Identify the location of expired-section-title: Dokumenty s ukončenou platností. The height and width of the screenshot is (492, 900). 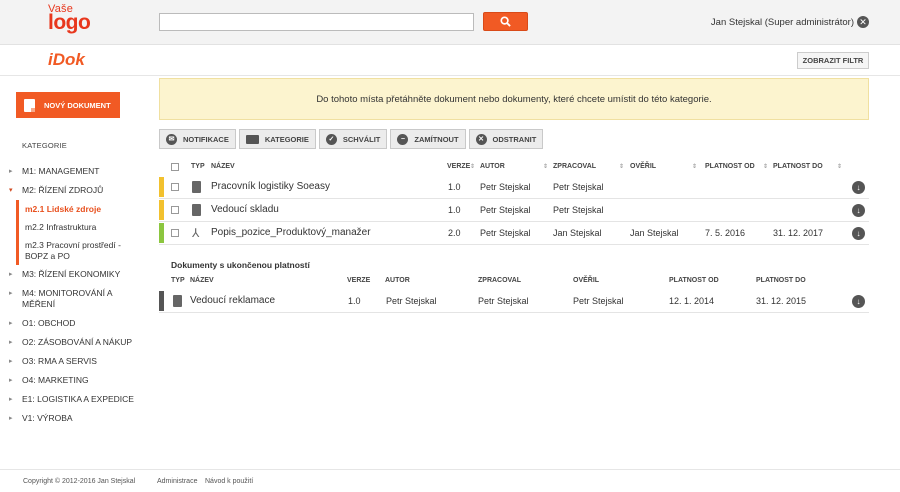
(240, 265).